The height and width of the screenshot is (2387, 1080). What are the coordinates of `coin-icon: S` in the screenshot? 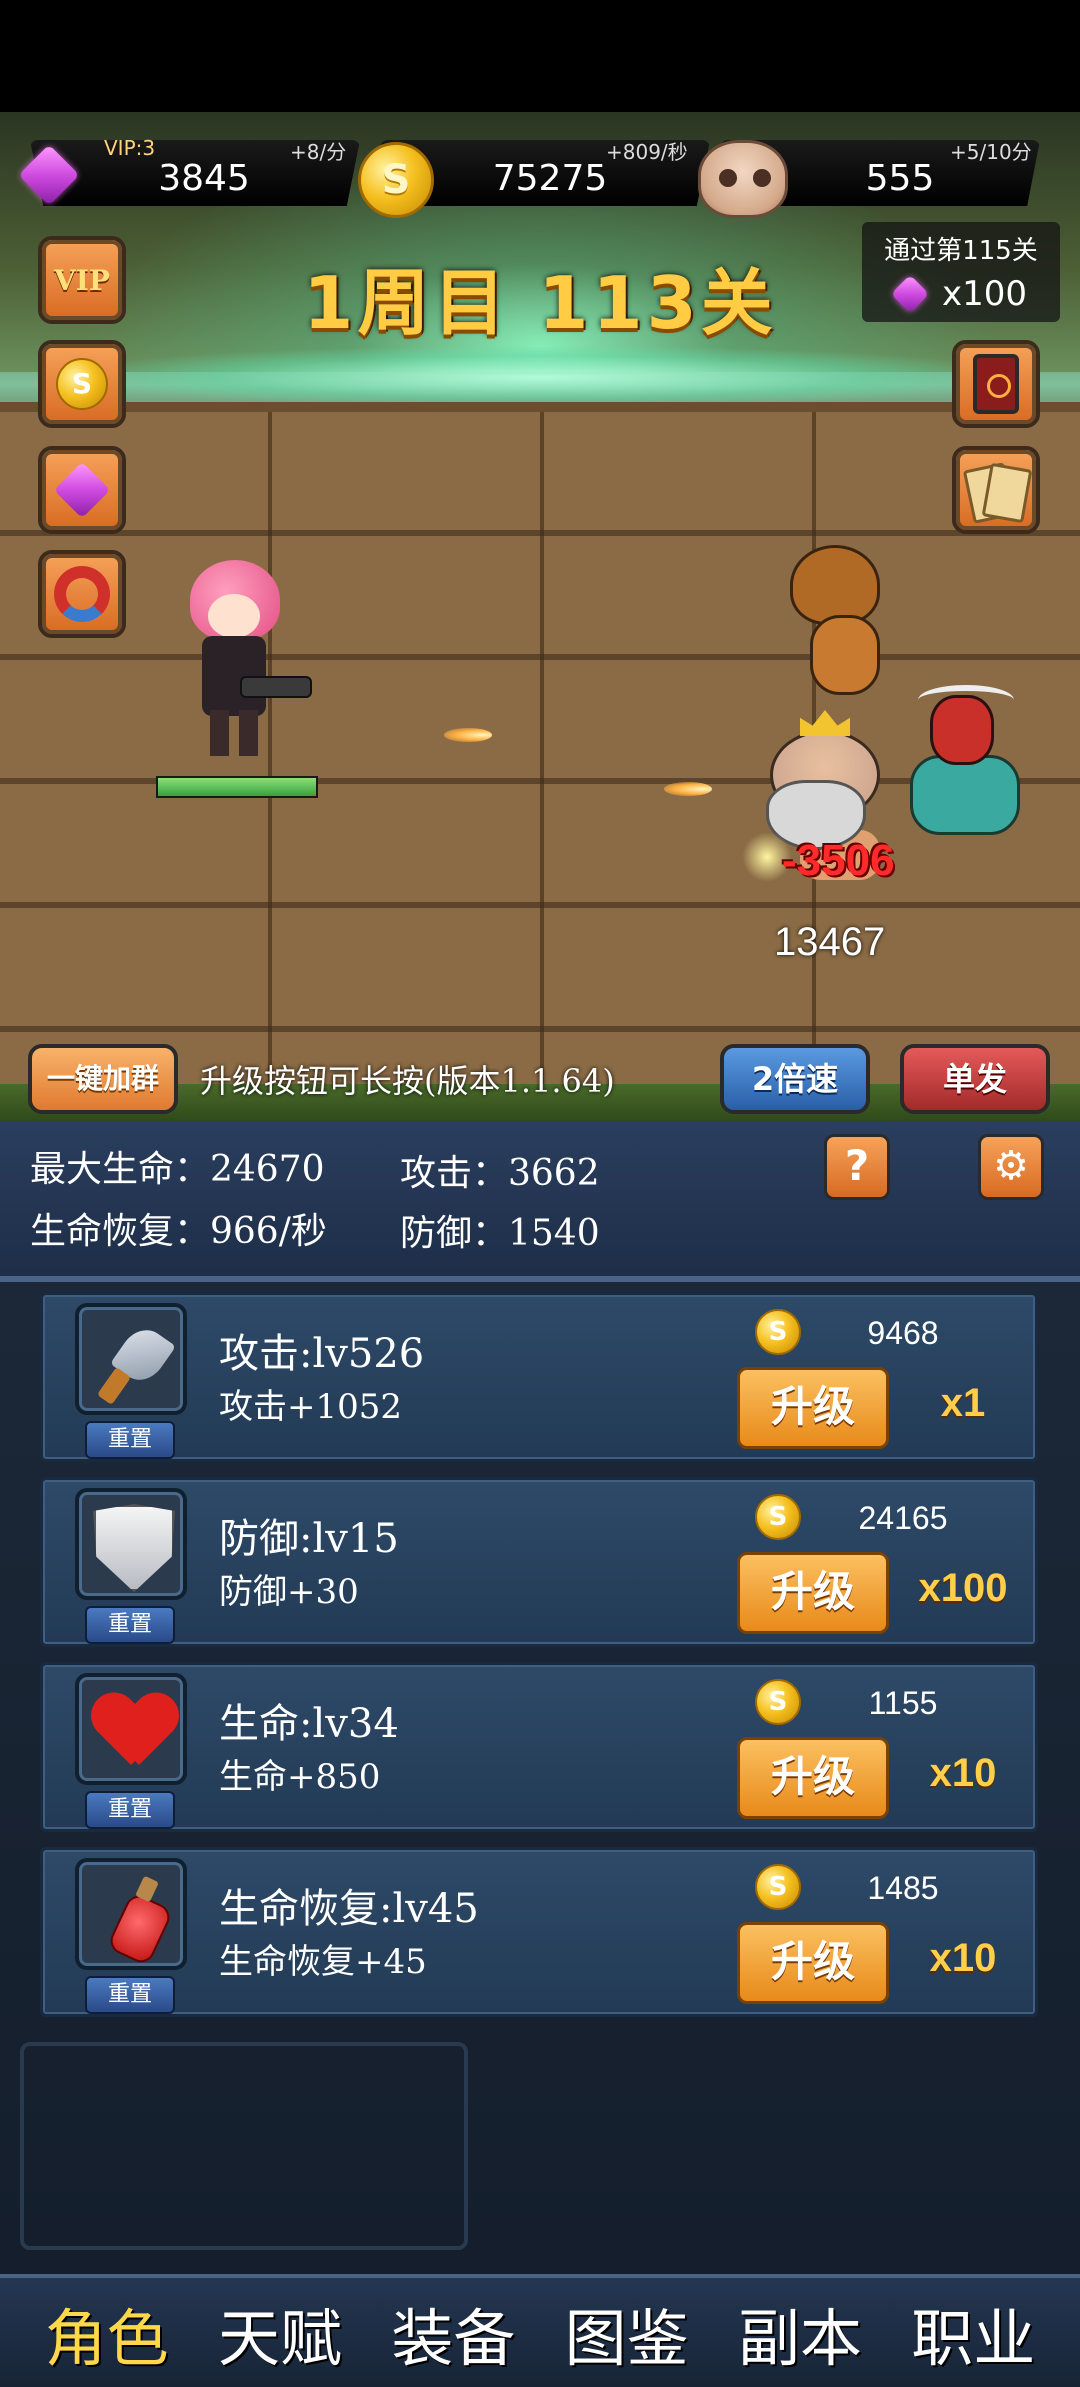 It's located at (82, 384).